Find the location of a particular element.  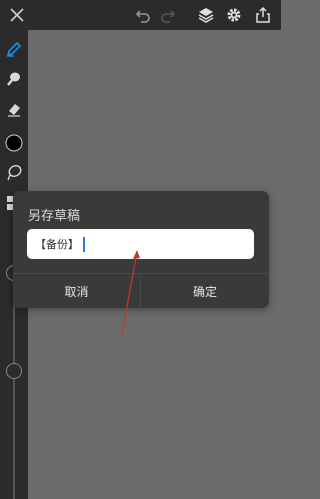

dialog-title: 另存草稿 is located at coordinates (54, 216).